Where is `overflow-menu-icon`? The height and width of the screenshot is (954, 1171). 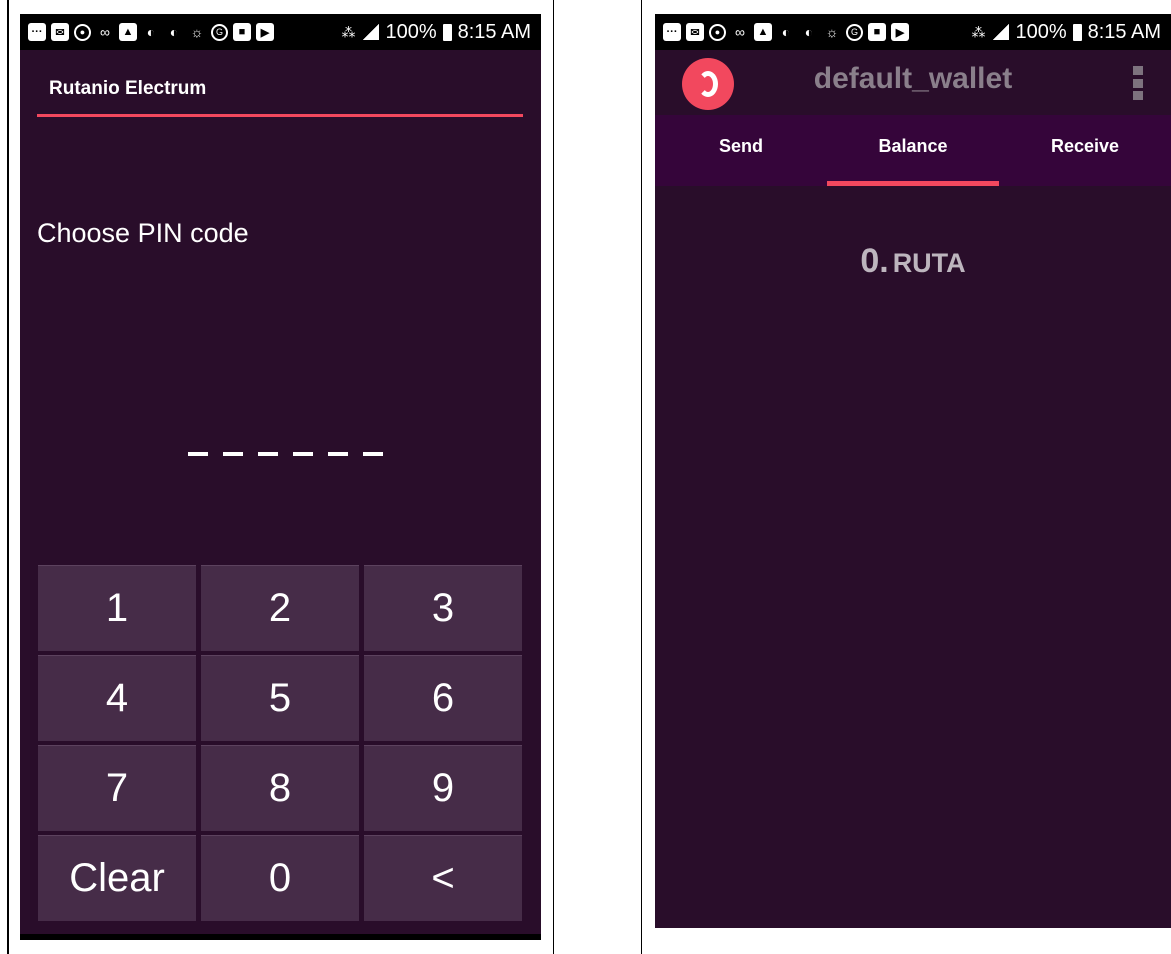 overflow-menu-icon is located at coordinates (1138, 83).